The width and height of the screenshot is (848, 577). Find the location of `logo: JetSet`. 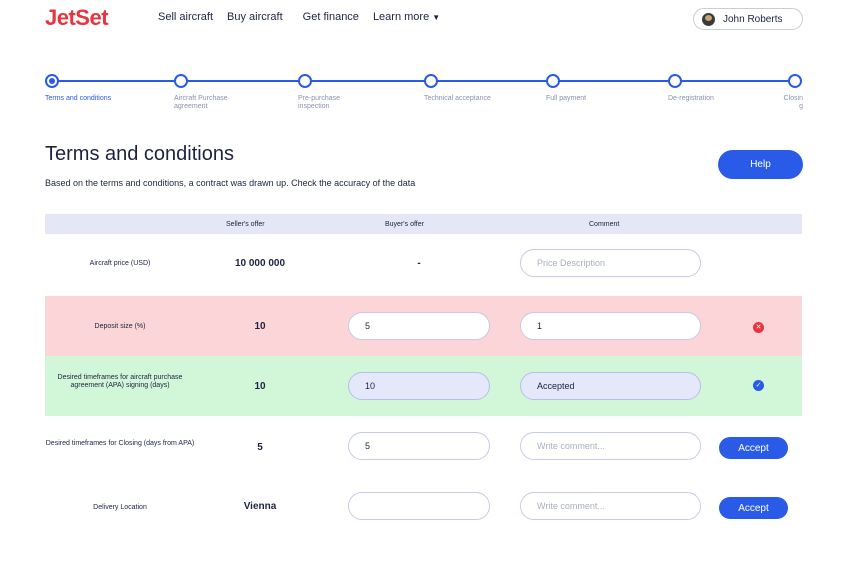

logo: JetSet is located at coordinates (77, 18).